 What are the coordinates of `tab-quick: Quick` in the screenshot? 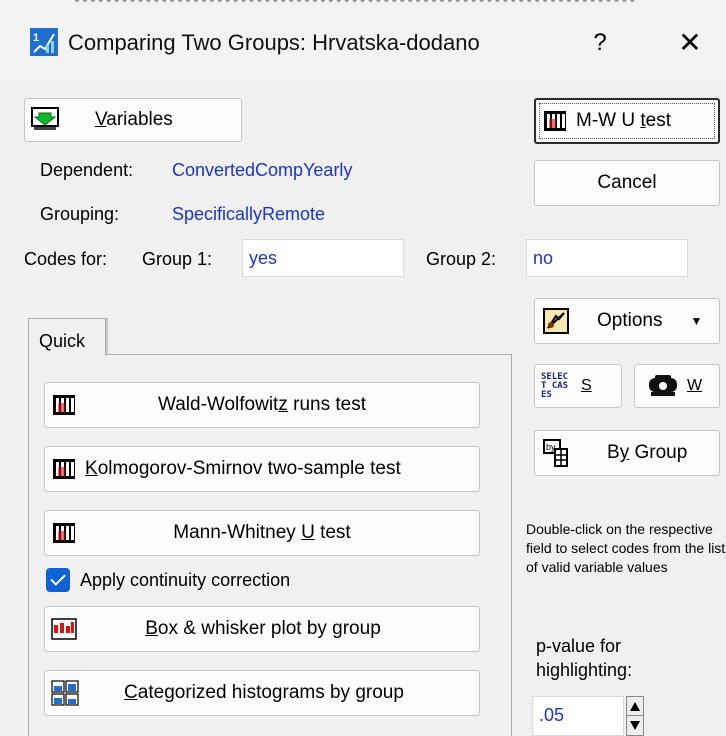 It's located at (67, 337).